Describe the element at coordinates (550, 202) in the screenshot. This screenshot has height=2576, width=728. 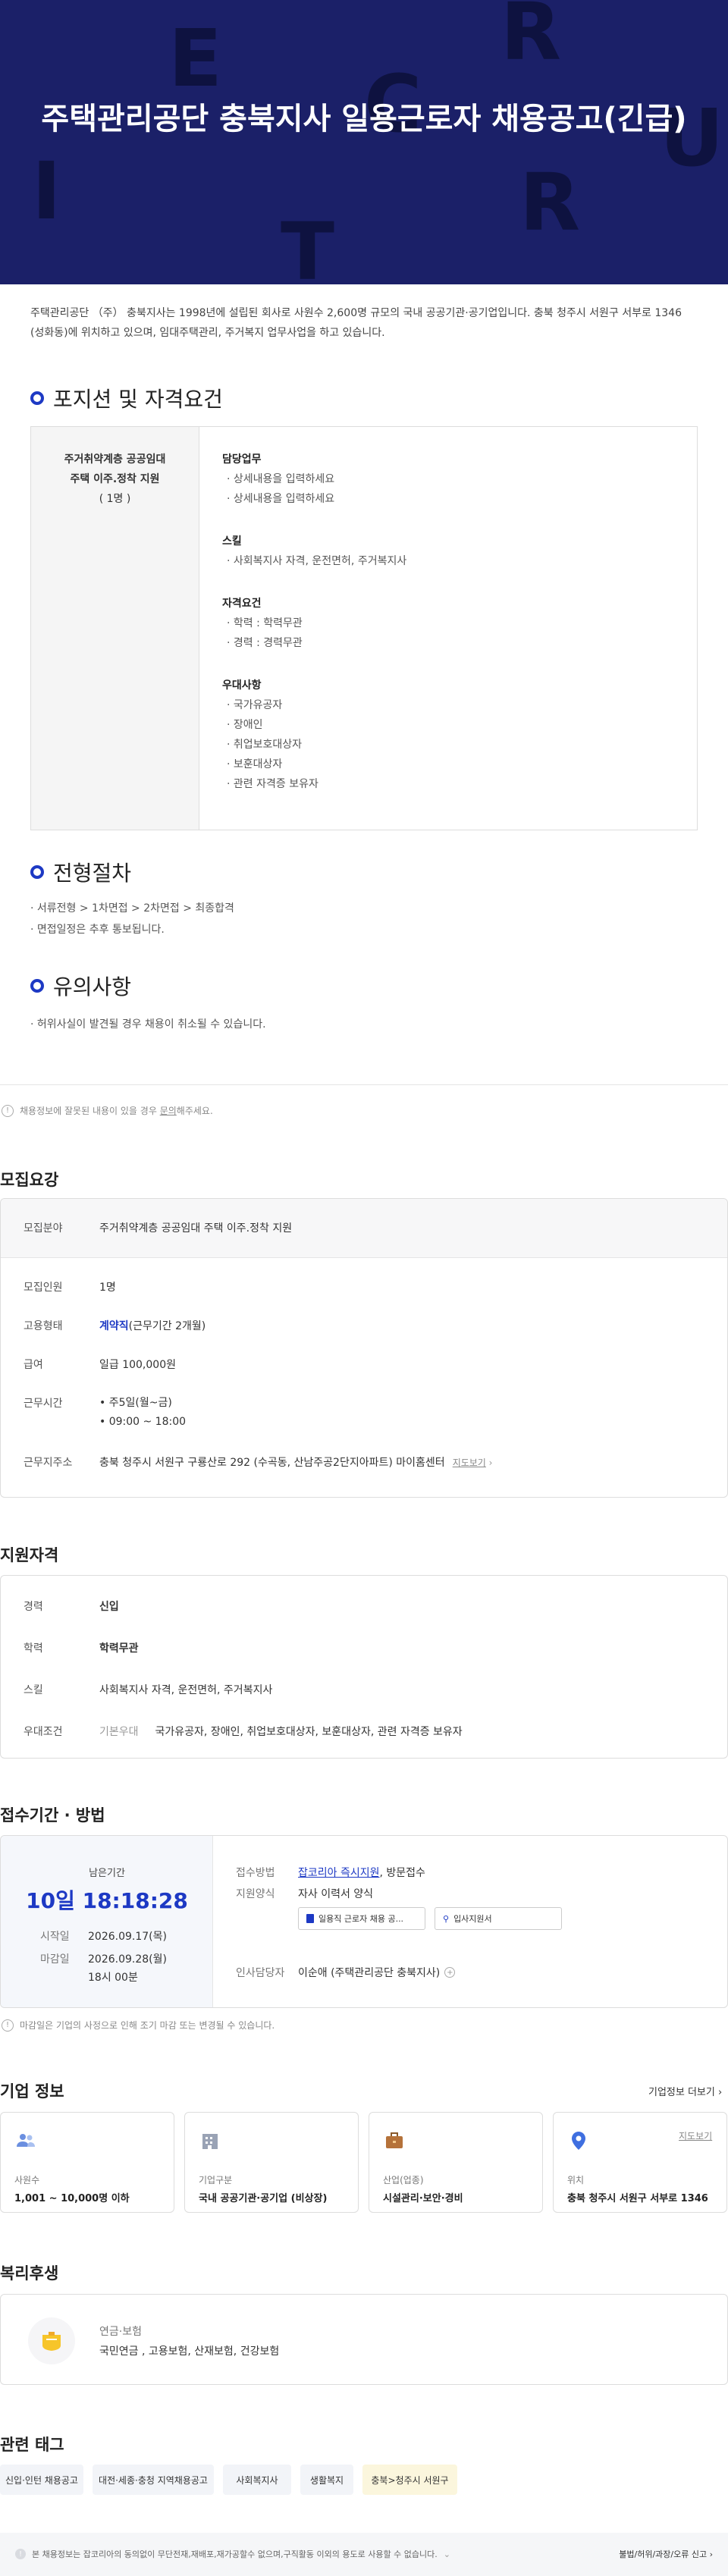
I see `hero-bg-letter: R` at that location.